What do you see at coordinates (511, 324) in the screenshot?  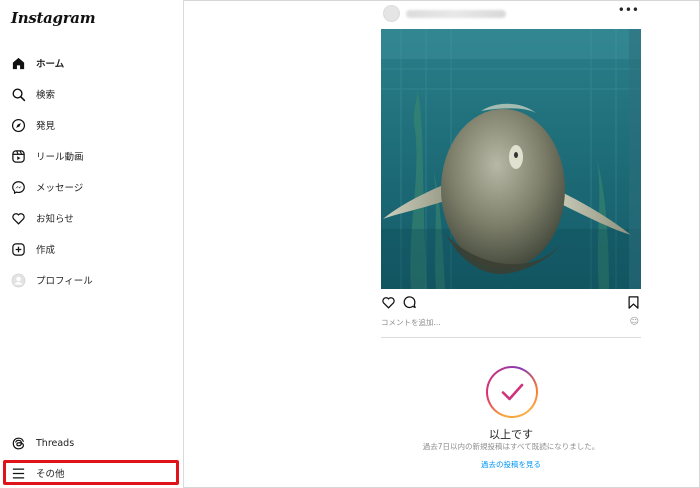 I see `comment-input: コメントを追加... ☺` at bounding box center [511, 324].